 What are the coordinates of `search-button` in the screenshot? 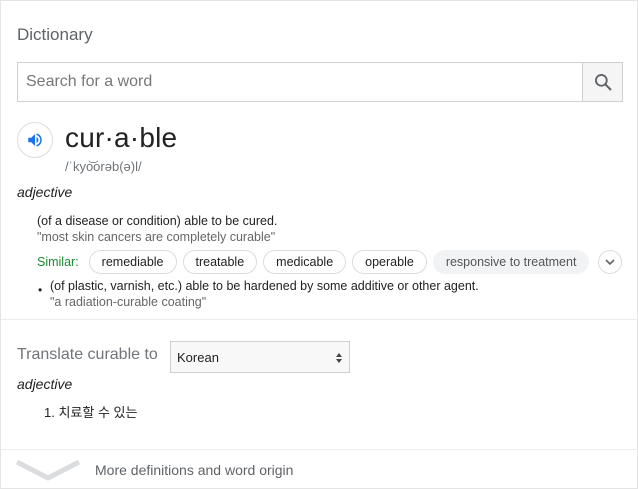 It's located at (602, 82).